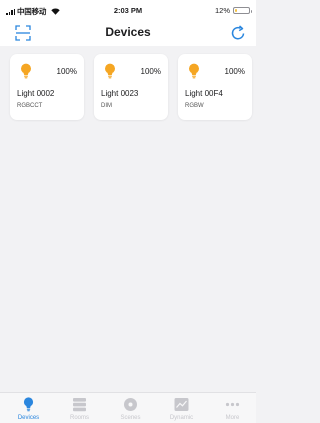 The image size is (320, 423). Describe the element at coordinates (130, 418) in the screenshot. I see `tab-label: Scenes` at that location.